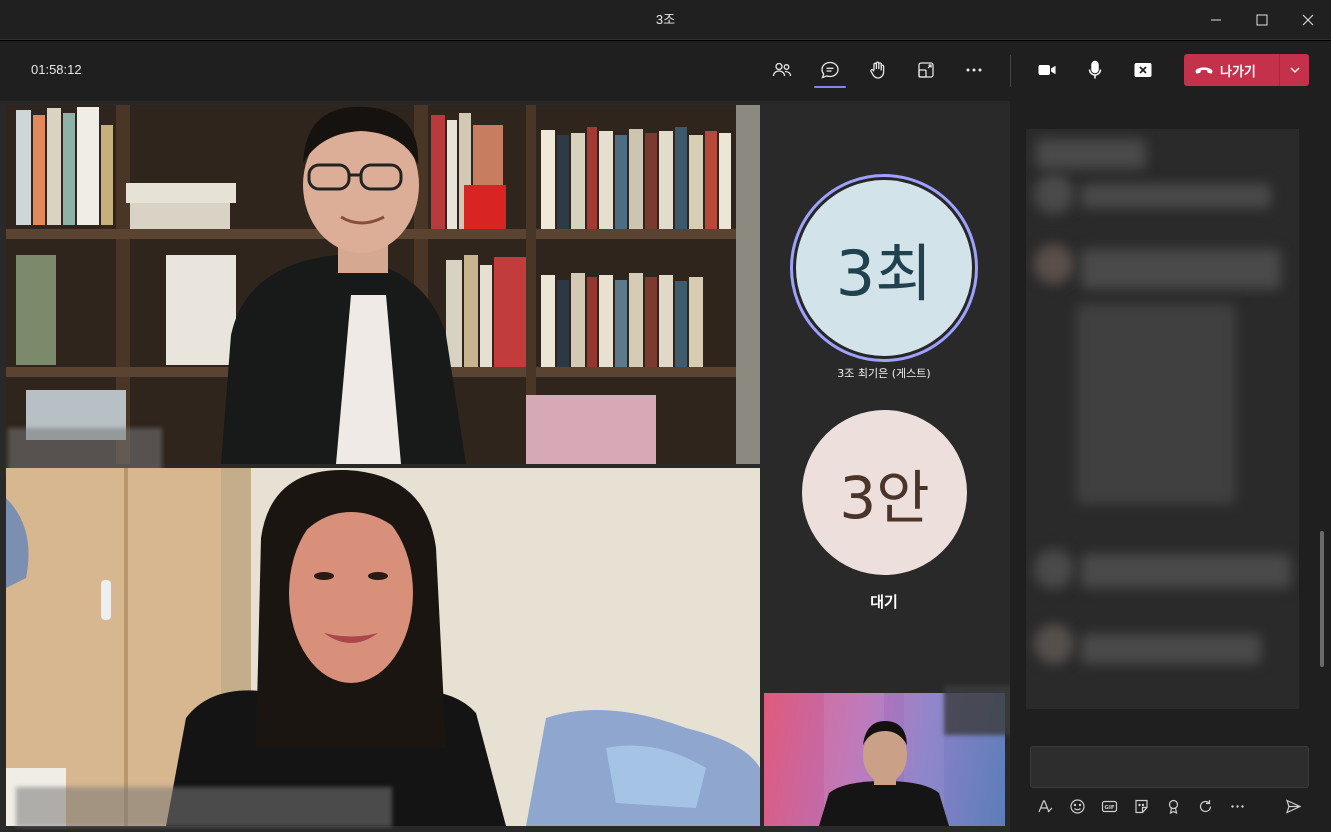 The image size is (1331, 832). What do you see at coordinates (1169, 767) in the screenshot?
I see `chat-compose-box` at bounding box center [1169, 767].